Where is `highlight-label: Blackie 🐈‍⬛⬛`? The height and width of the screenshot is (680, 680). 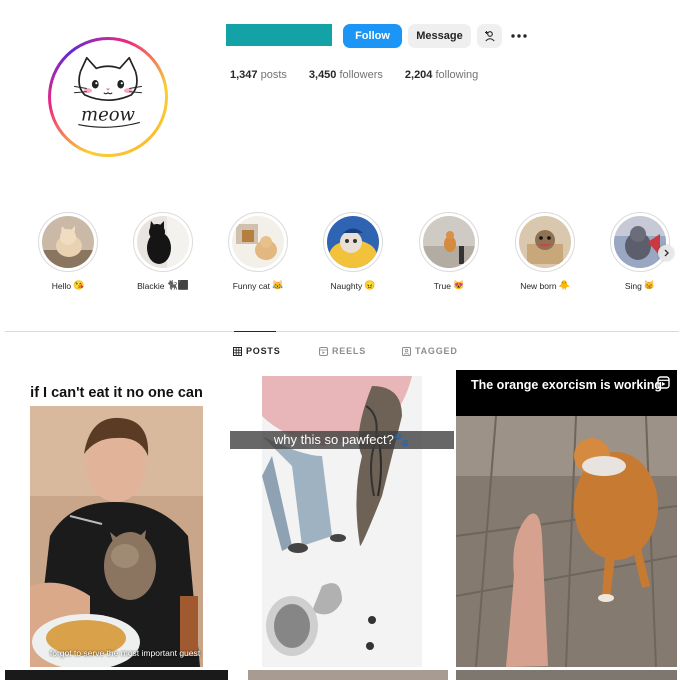
highlight-label: Blackie 🐈‍⬛⬛ is located at coordinates (163, 285).